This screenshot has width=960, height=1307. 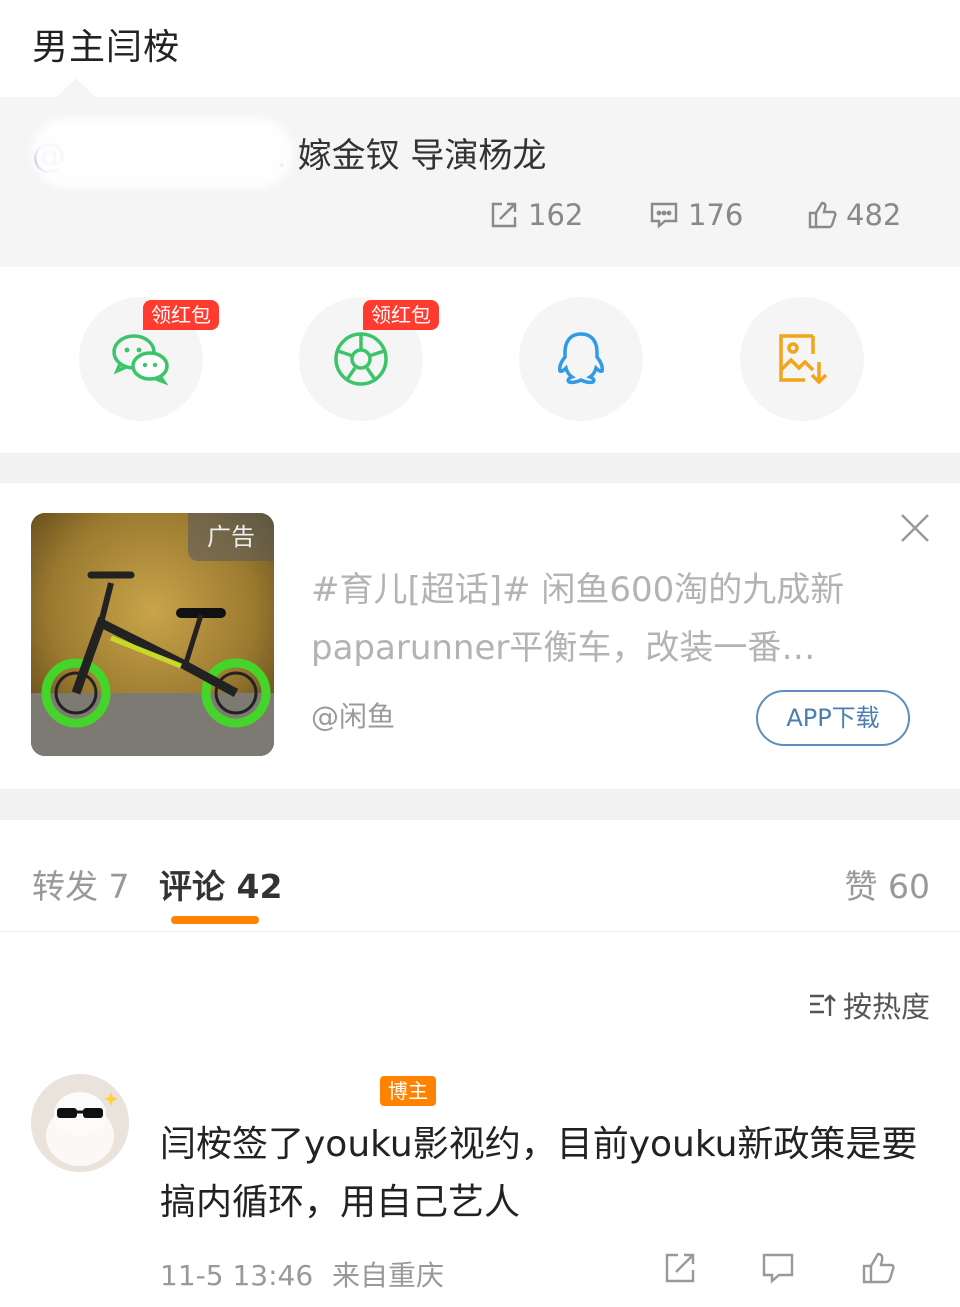 What do you see at coordinates (822, 1005) in the screenshot?
I see `sort-icon` at bounding box center [822, 1005].